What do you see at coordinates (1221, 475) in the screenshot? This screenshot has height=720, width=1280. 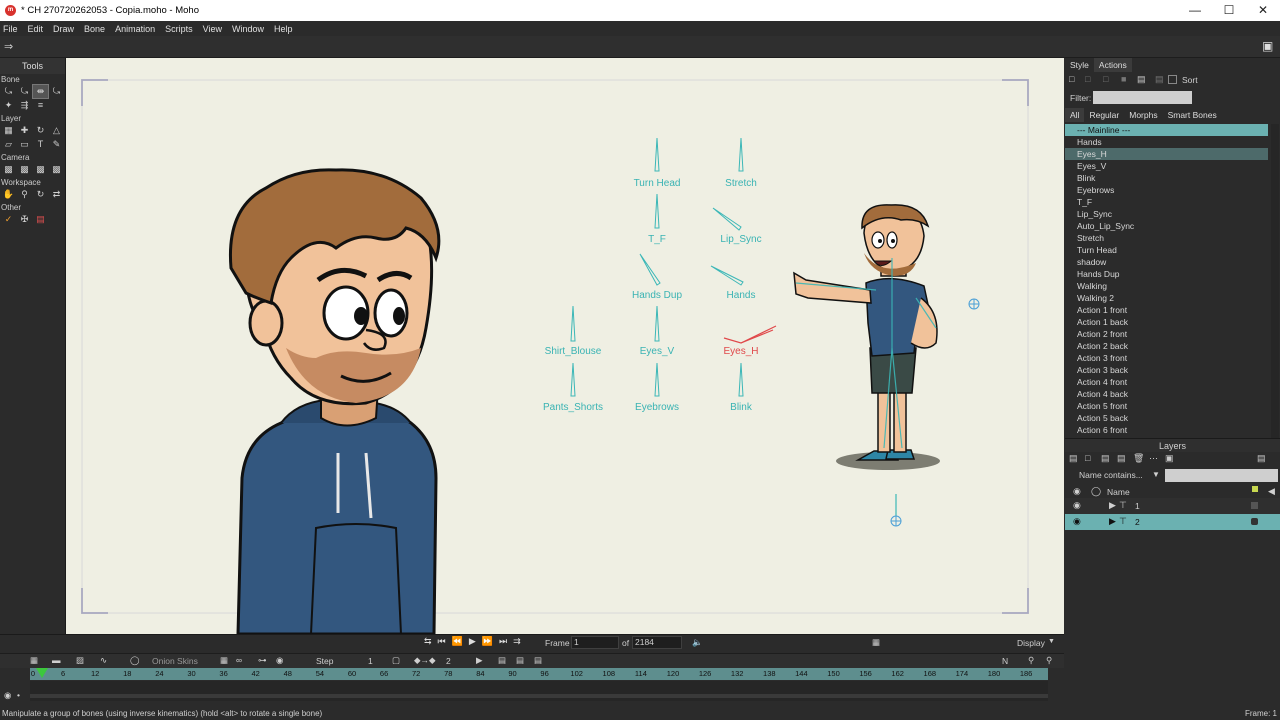 I see `layer-filter-input` at bounding box center [1221, 475].